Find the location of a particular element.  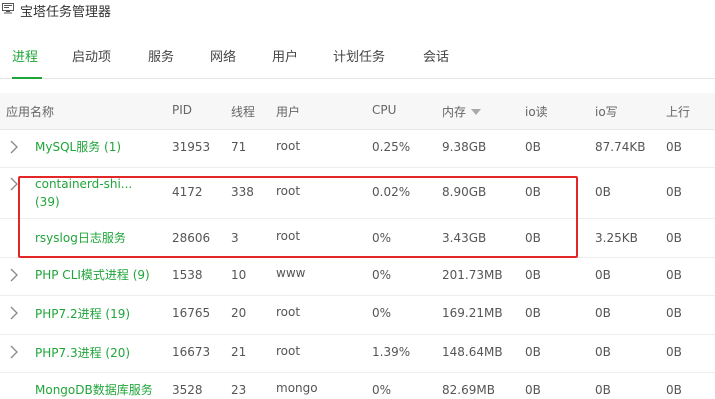

user-cell: www is located at coordinates (291, 273).